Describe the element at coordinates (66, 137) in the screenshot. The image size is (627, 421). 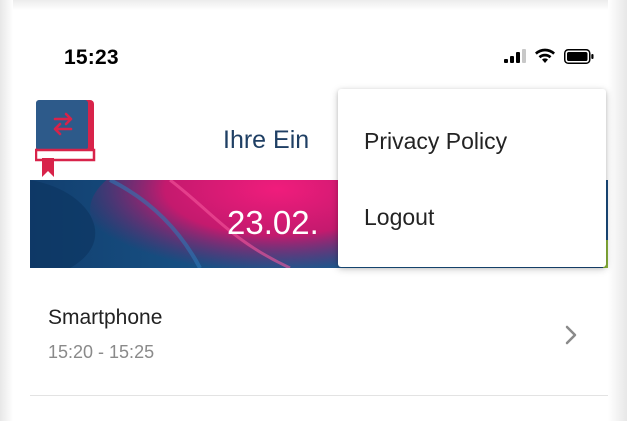
I see `book-swap-icon` at that location.